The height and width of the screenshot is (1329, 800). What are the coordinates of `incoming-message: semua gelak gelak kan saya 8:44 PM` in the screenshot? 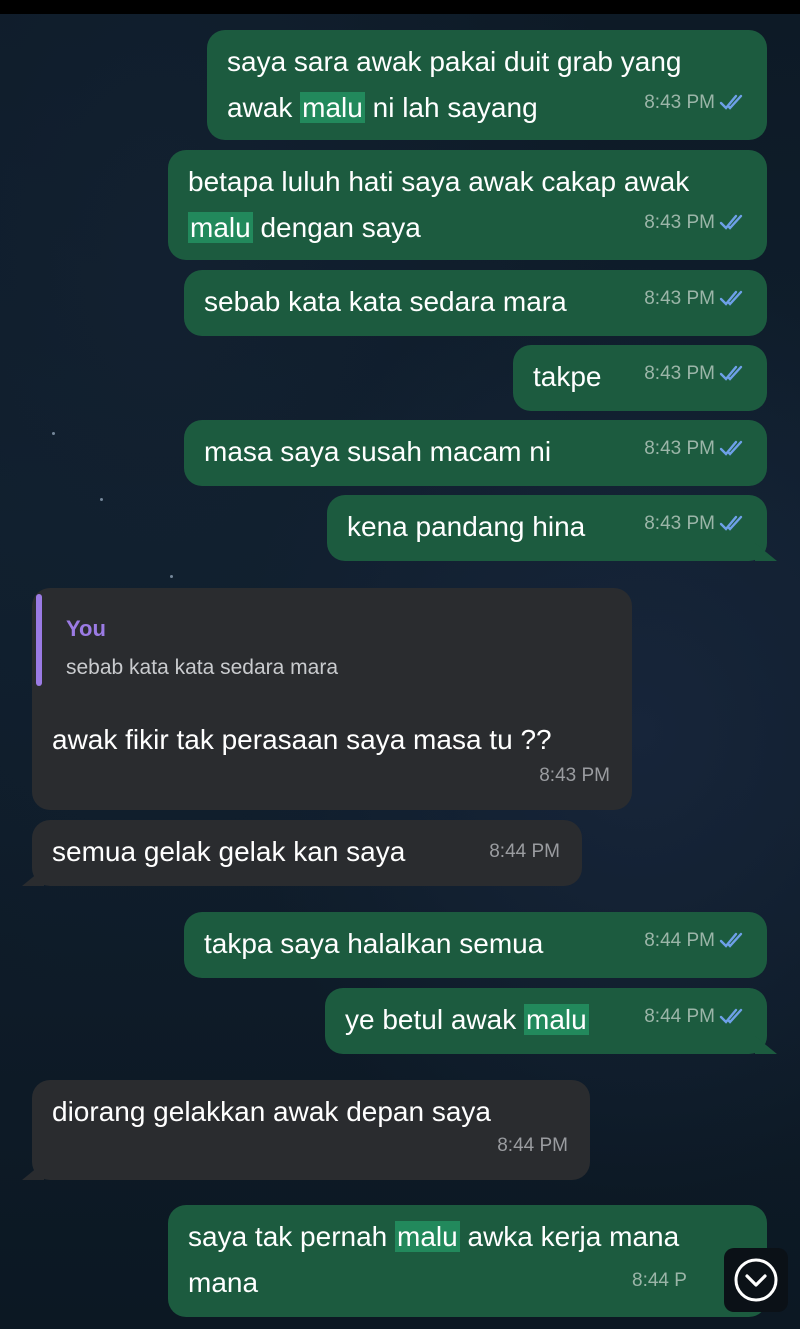 It's located at (302, 853).